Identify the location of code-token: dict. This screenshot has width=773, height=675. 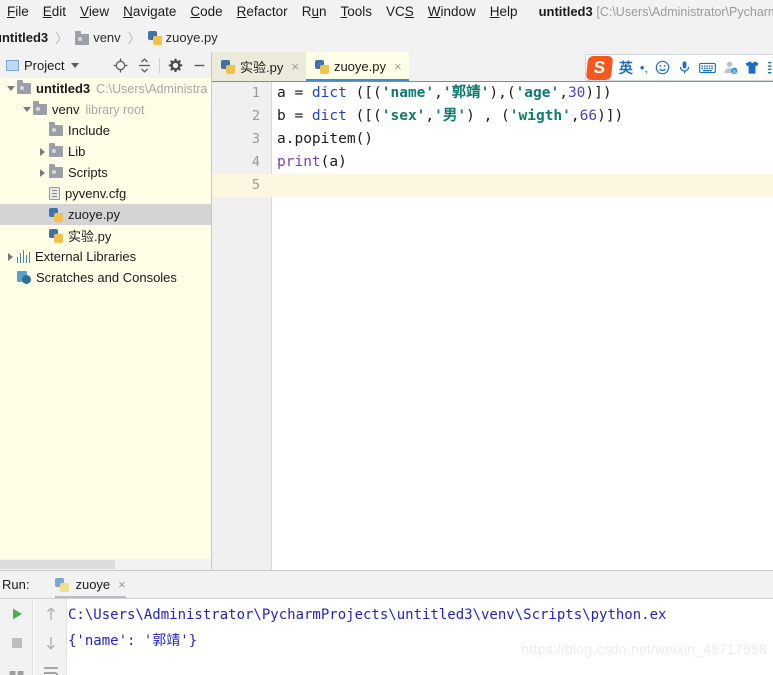
(329, 116).